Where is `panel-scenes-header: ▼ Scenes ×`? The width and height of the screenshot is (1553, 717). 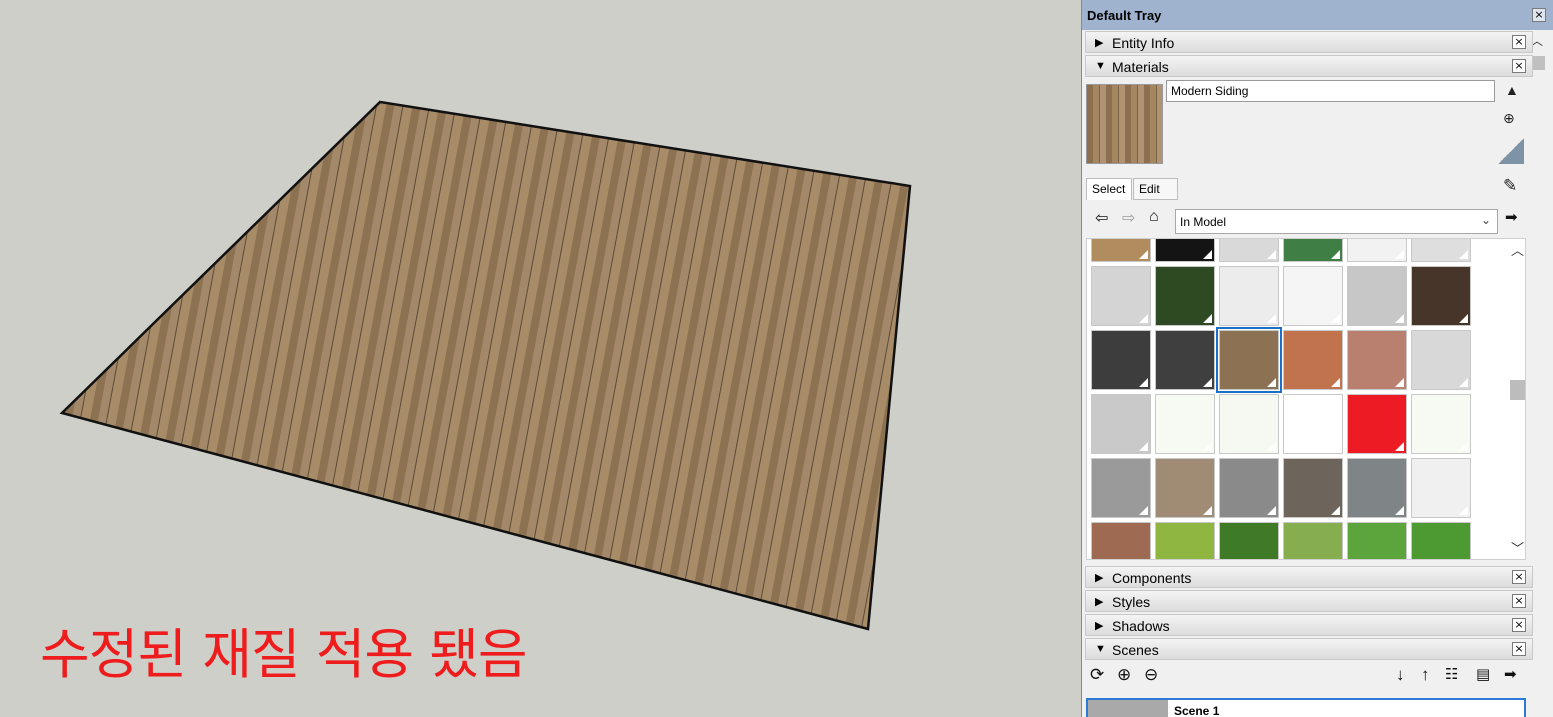 panel-scenes-header: ▼ Scenes × is located at coordinates (1309, 649).